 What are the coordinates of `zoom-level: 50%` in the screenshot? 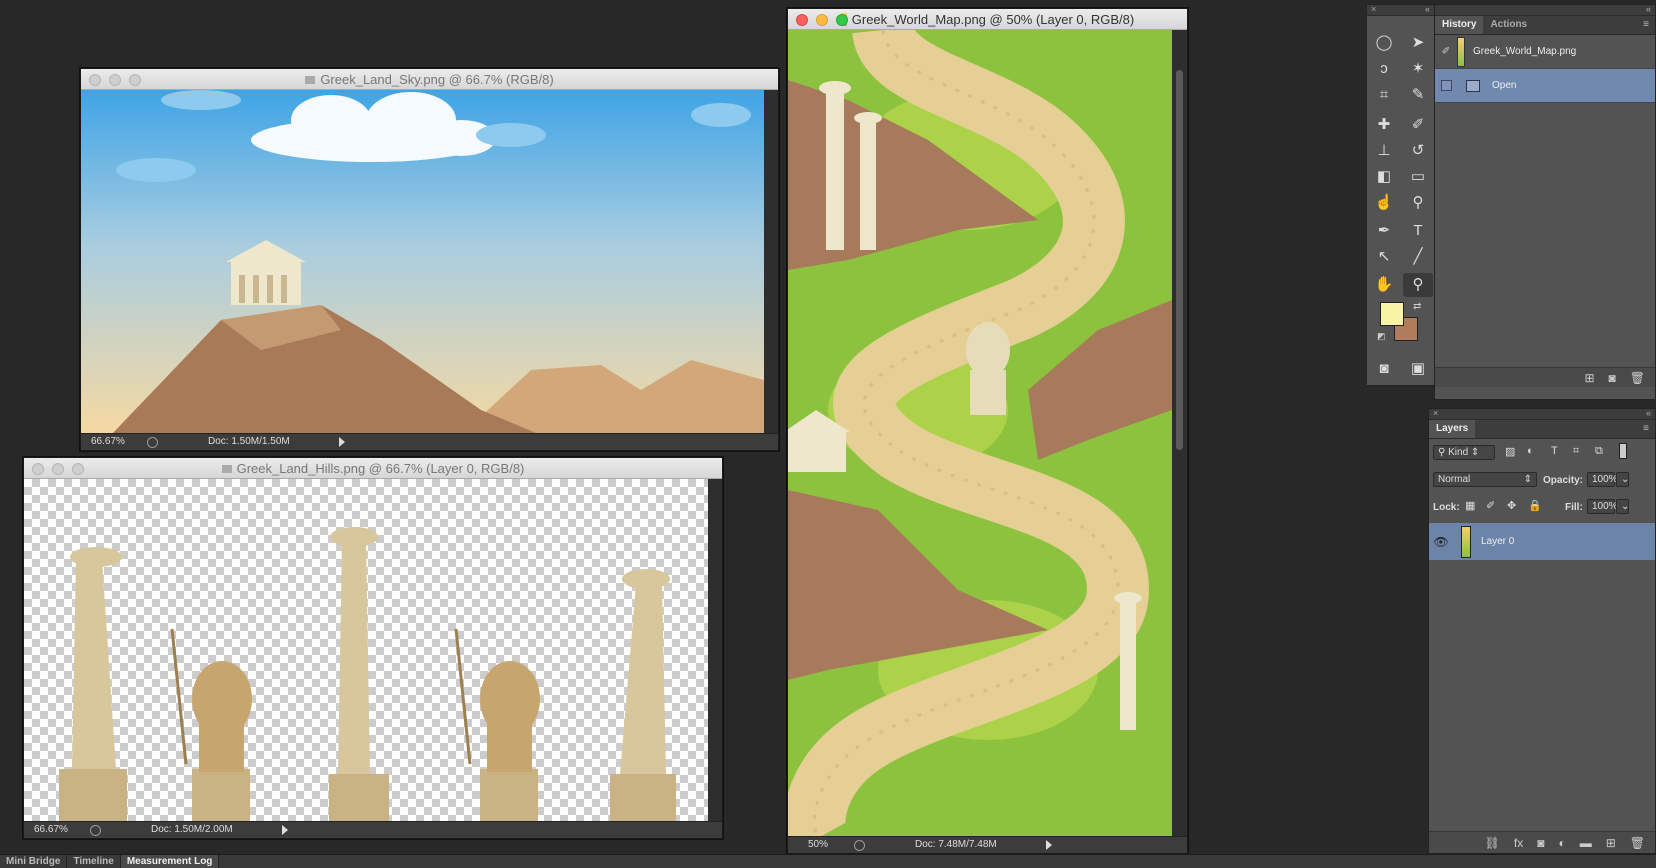 It's located at (818, 844).